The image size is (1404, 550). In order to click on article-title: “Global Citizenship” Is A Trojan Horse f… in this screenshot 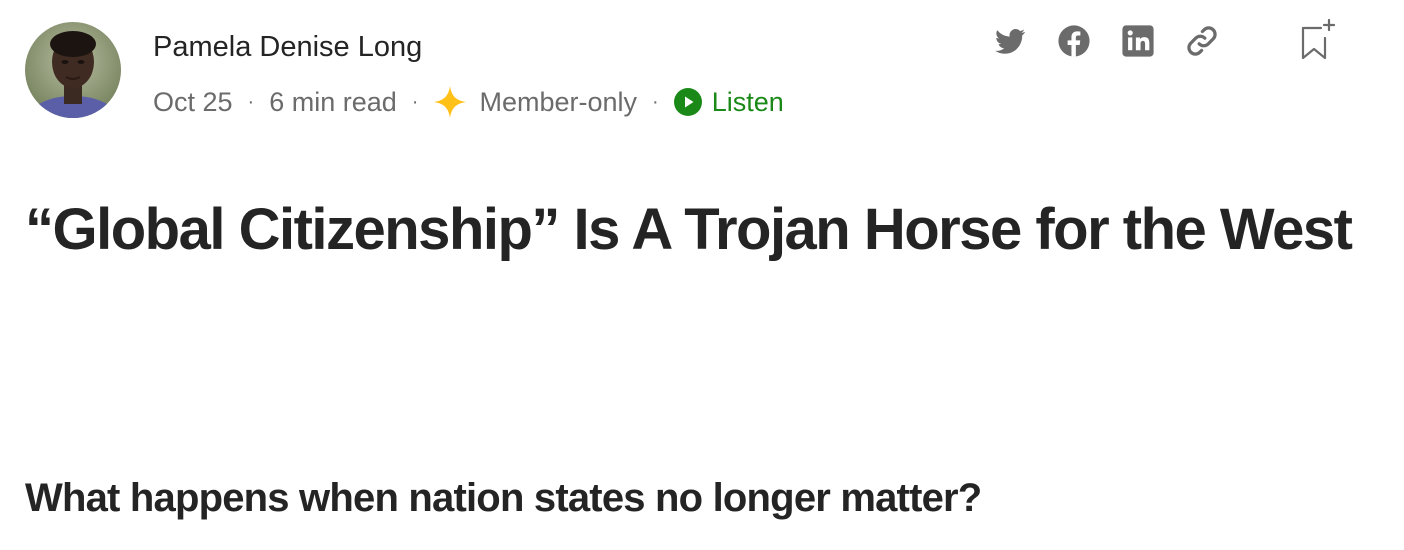, I will do `click(689, 229)`.